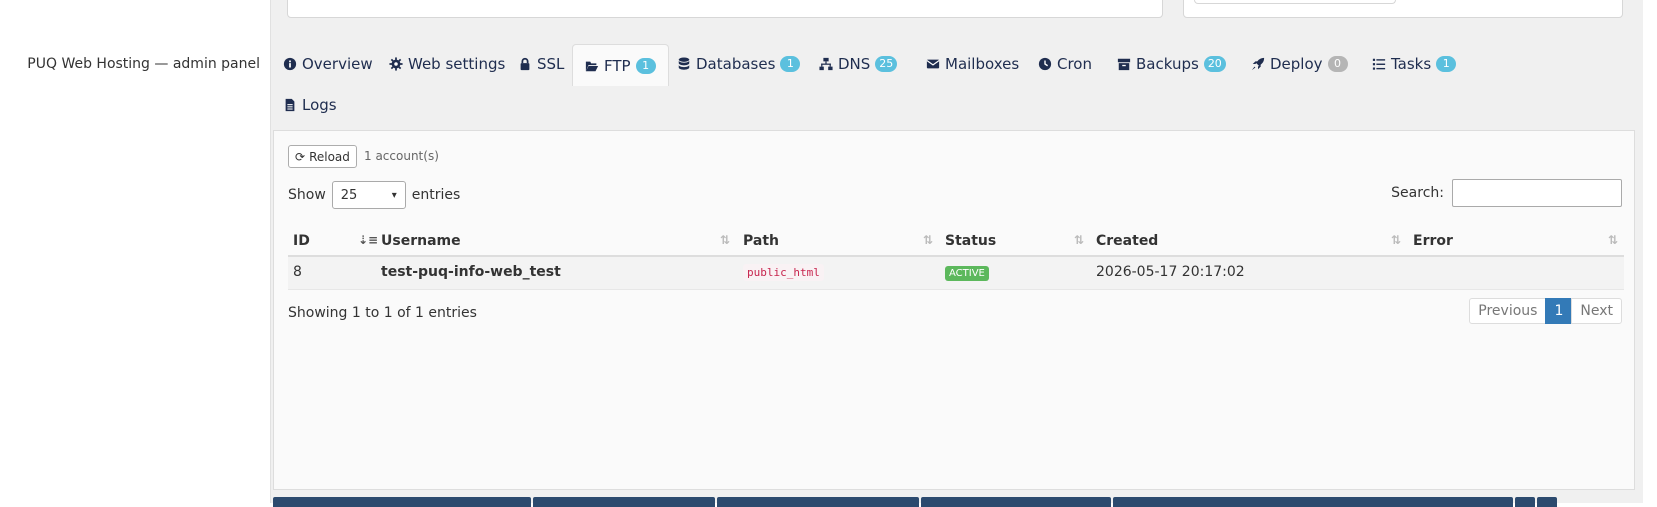 The height and width of the screenshot is (507, 1657). What do you see at coordinates (1403, 9) in the screenshot?
I see `top-card-right` at bounding box center [1403, 9].